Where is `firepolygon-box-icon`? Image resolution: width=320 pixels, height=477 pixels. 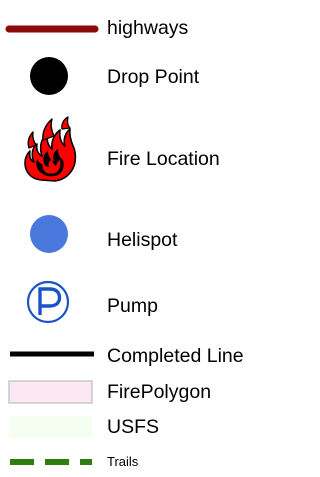
firepolygon-box-icon is located at coordinates (50, 392).